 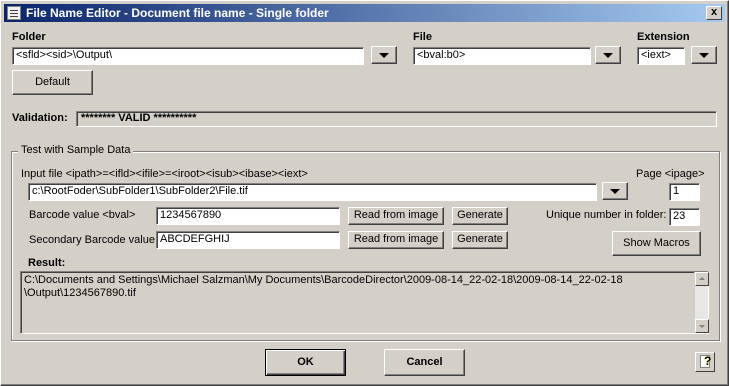 I want to click on input-file-dropdown-button, so click(x=615, y=191).